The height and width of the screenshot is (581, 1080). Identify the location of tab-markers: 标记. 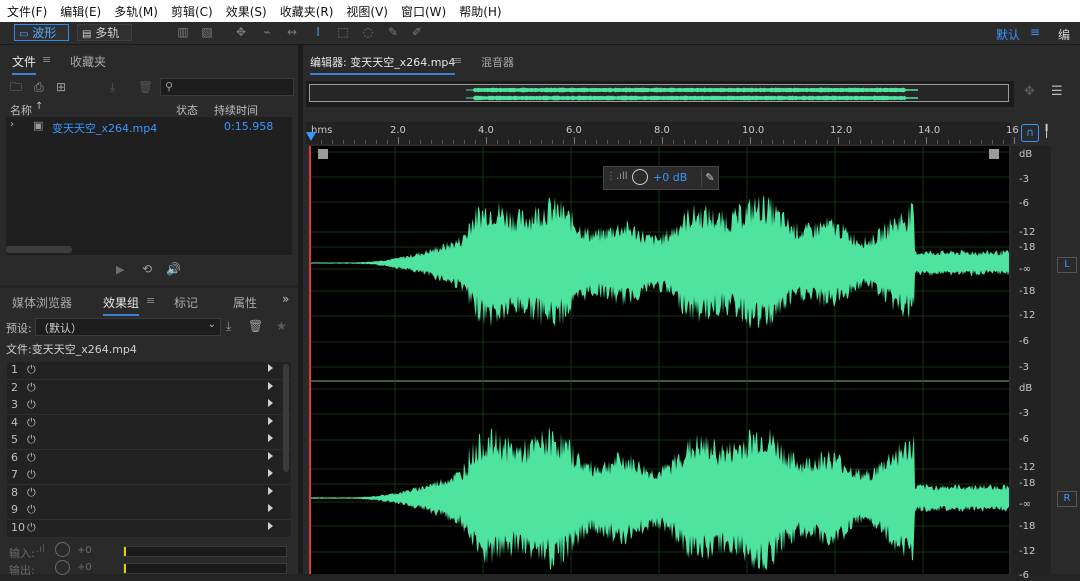
(186, 302).